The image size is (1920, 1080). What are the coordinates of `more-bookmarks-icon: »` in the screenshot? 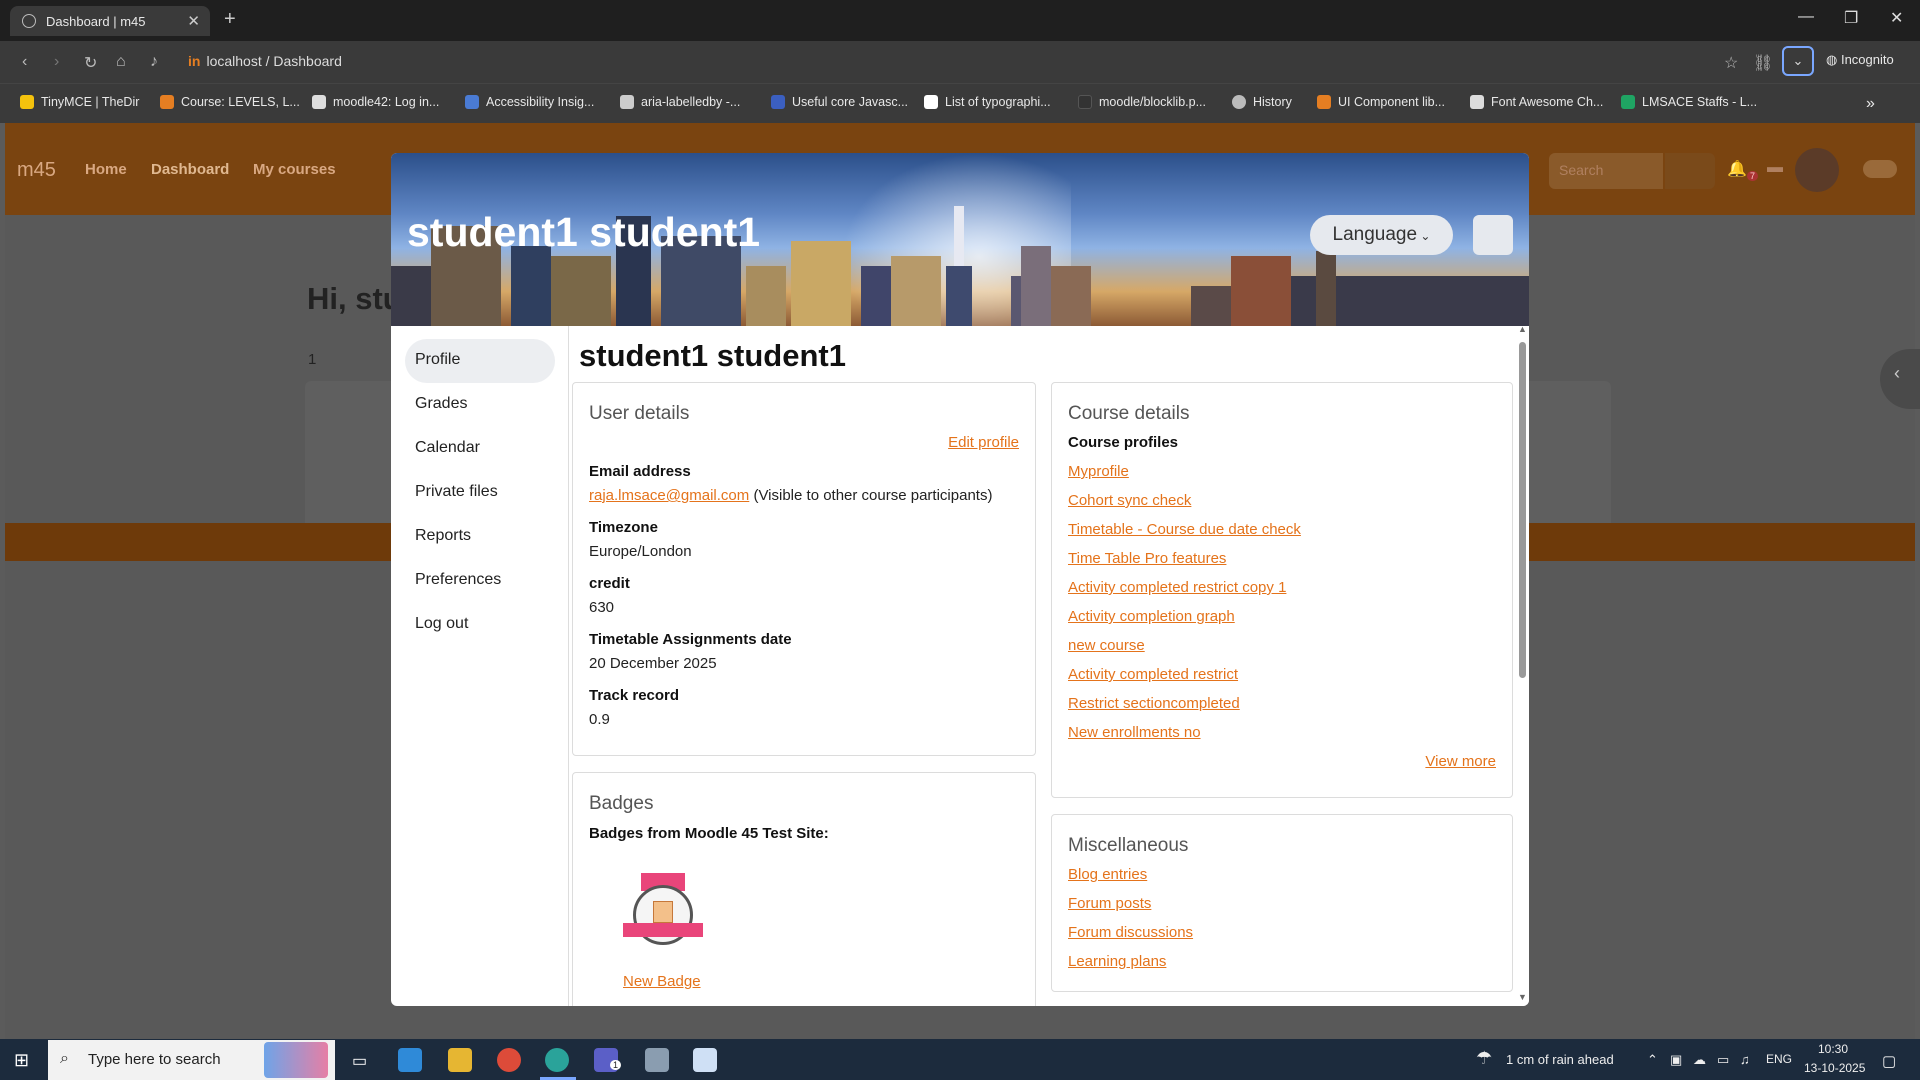 It's located at (1870, 104).